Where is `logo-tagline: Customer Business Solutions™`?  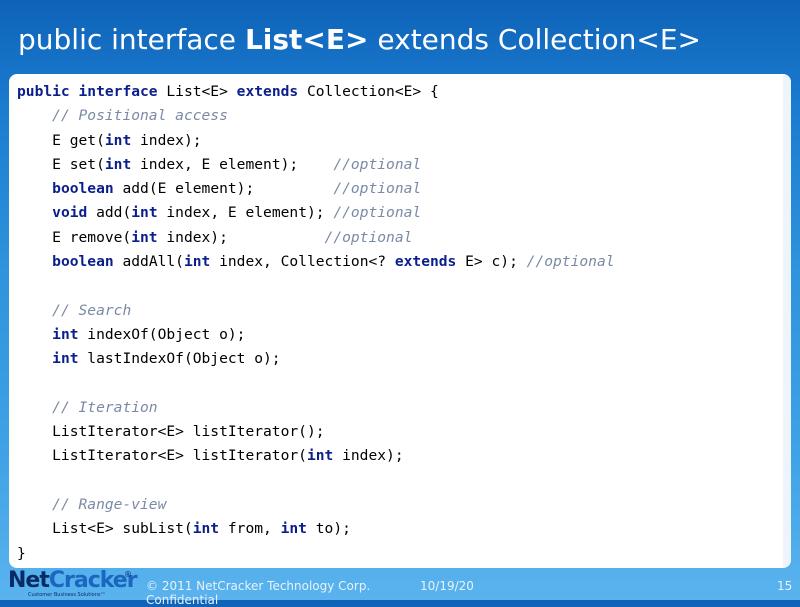 logo-tagline: Customer Business Solutions™ is located at coordinates (67, 595).